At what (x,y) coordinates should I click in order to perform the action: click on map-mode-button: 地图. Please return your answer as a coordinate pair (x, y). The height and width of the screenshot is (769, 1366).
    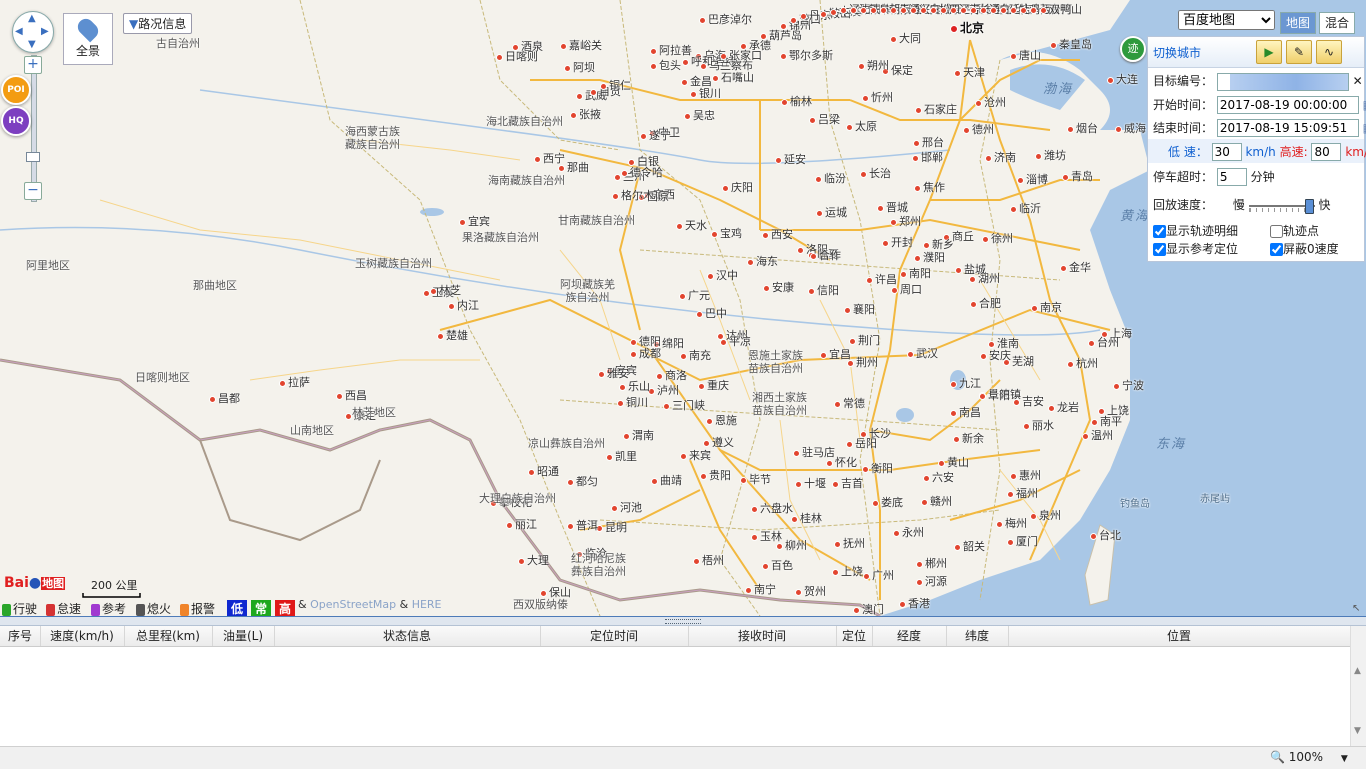
    Looking at the image, I should click on (1298, 23).